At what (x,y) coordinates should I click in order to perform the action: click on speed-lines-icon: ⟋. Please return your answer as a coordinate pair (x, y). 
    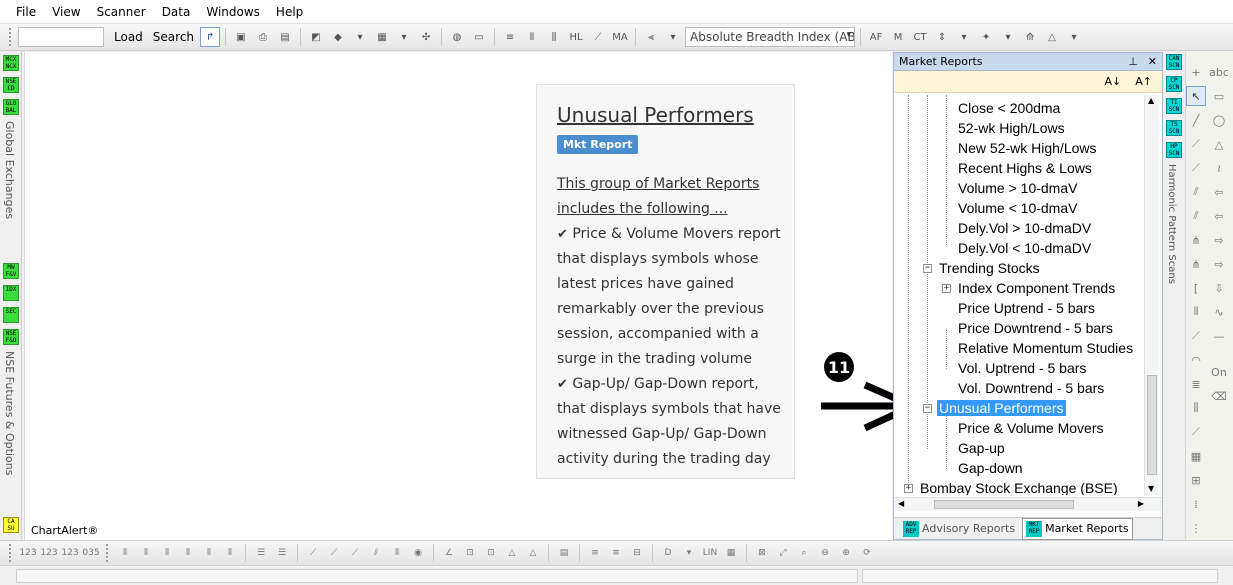
    Looking at the image, I should click on (1196, 432).